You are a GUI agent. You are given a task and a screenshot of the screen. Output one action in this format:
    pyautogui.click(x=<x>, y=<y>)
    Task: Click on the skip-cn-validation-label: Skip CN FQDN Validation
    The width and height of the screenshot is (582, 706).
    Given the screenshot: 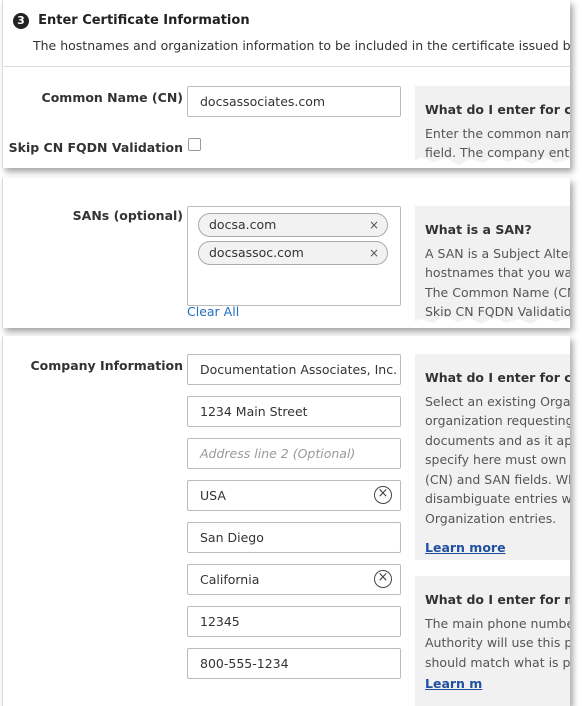 What is the action you would take?
    pyautogui.click(x=95, y=147)
    